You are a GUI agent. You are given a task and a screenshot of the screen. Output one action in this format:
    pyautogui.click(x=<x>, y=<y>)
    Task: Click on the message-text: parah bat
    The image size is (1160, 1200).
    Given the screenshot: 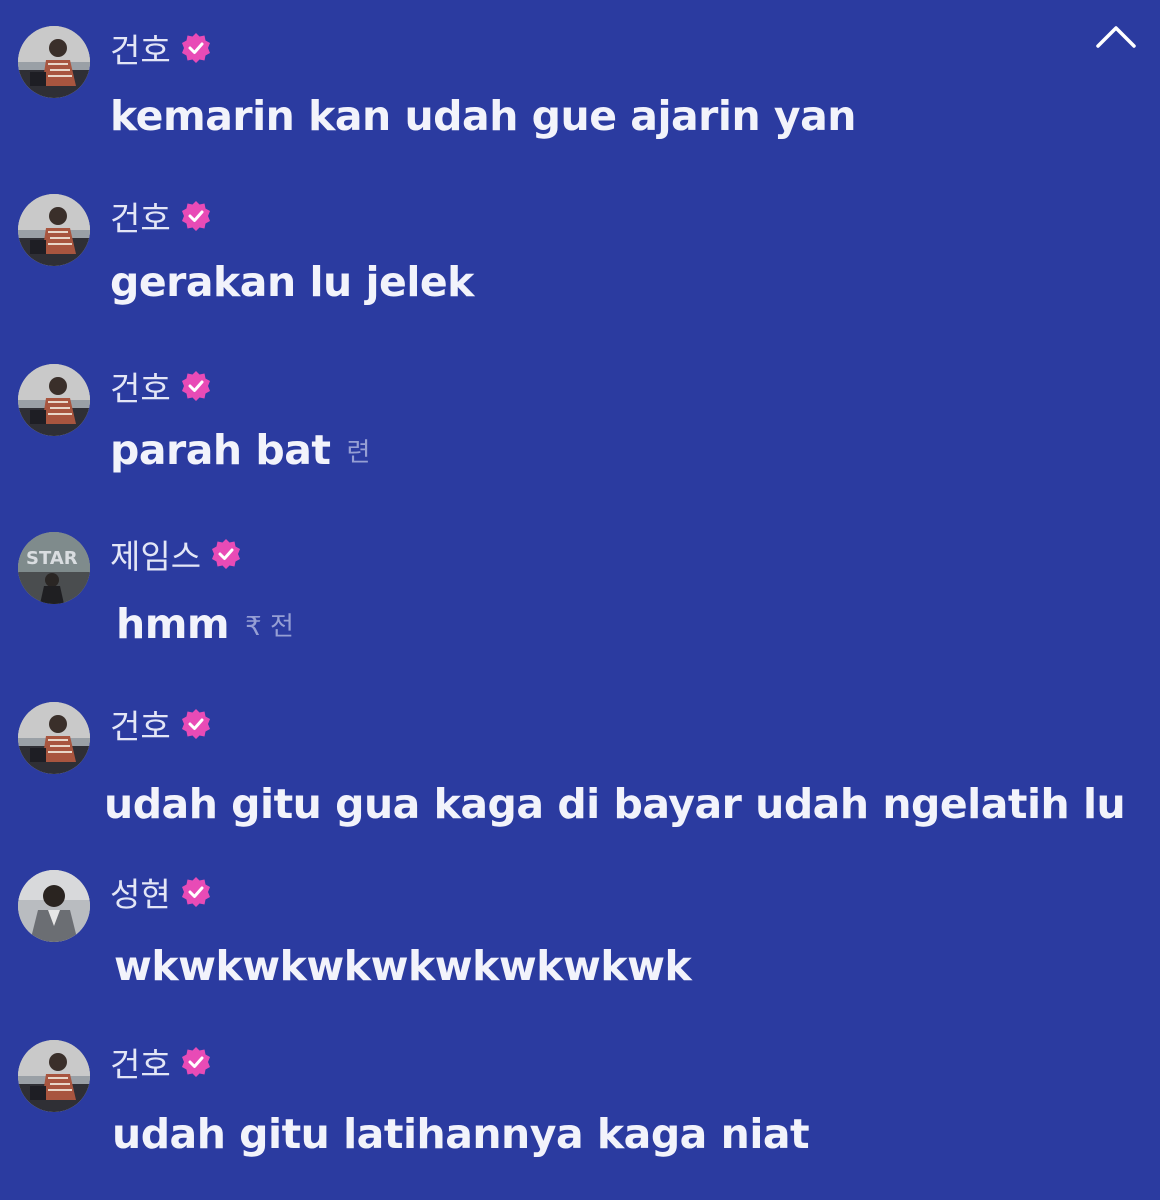 What is the action you would take?
    pyautogui.click(x=220, y=450)
    